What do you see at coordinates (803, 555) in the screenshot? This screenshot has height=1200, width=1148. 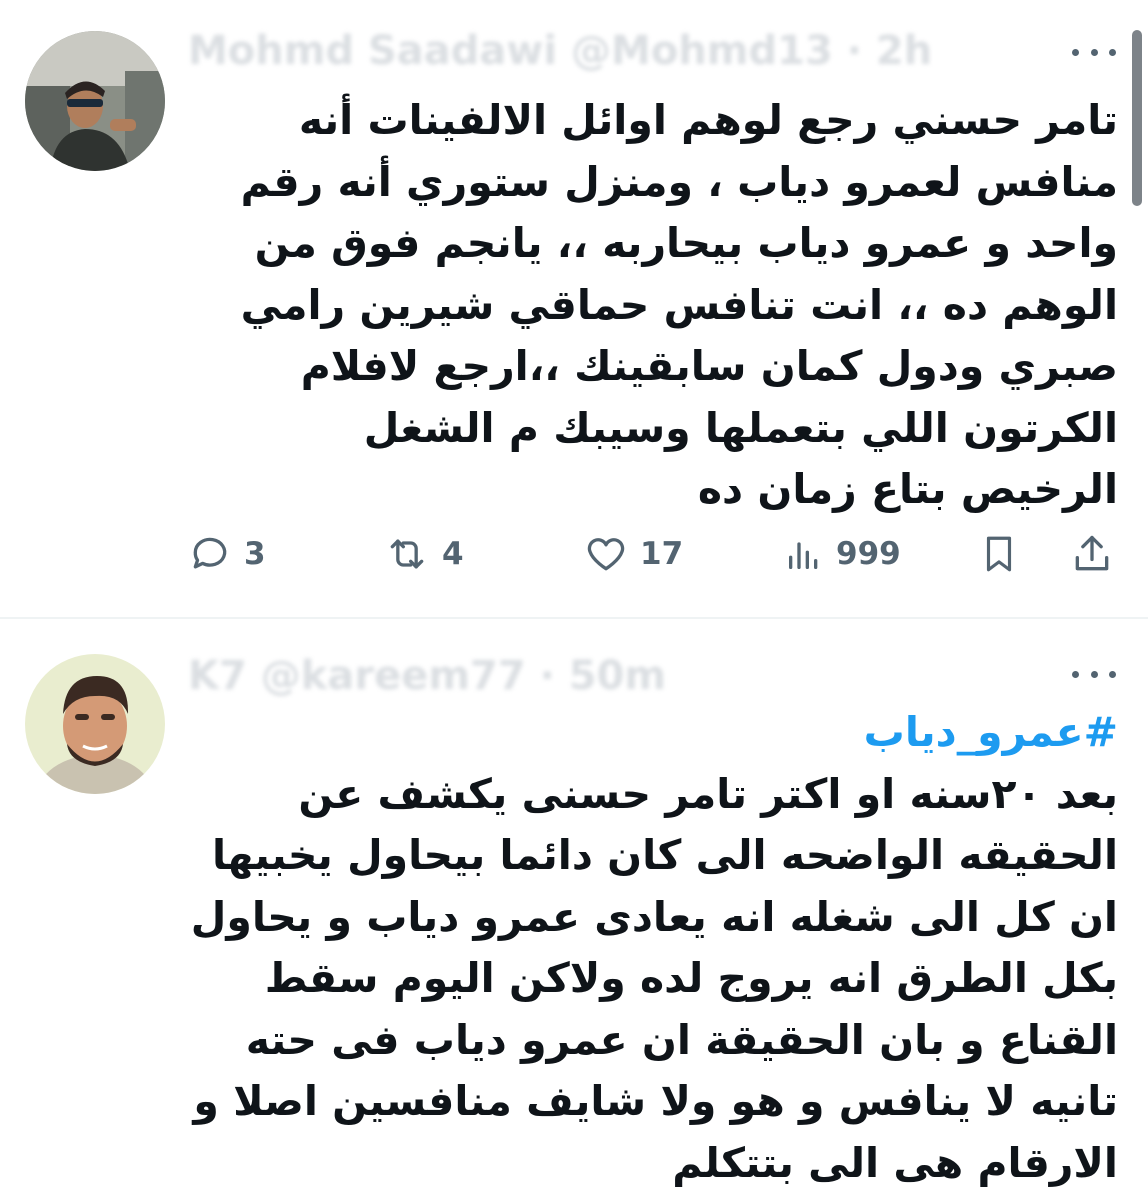 I see `views-icon` at bounding box center [803, 555].